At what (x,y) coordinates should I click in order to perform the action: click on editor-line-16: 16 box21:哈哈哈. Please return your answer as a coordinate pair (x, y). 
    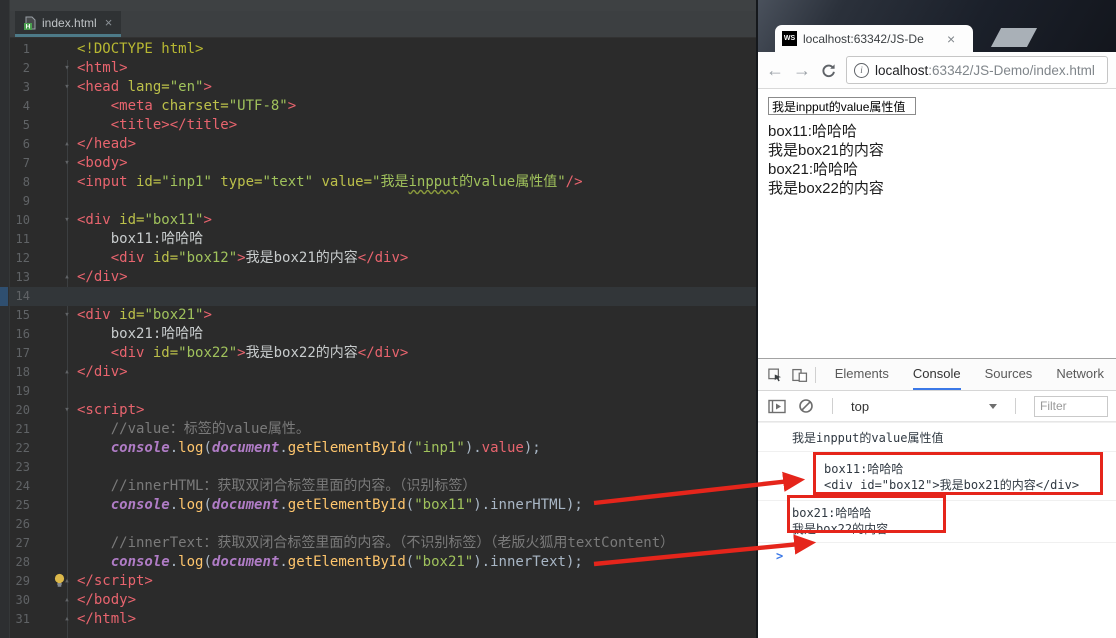
    Looking at the image, I should click on (378, 334).